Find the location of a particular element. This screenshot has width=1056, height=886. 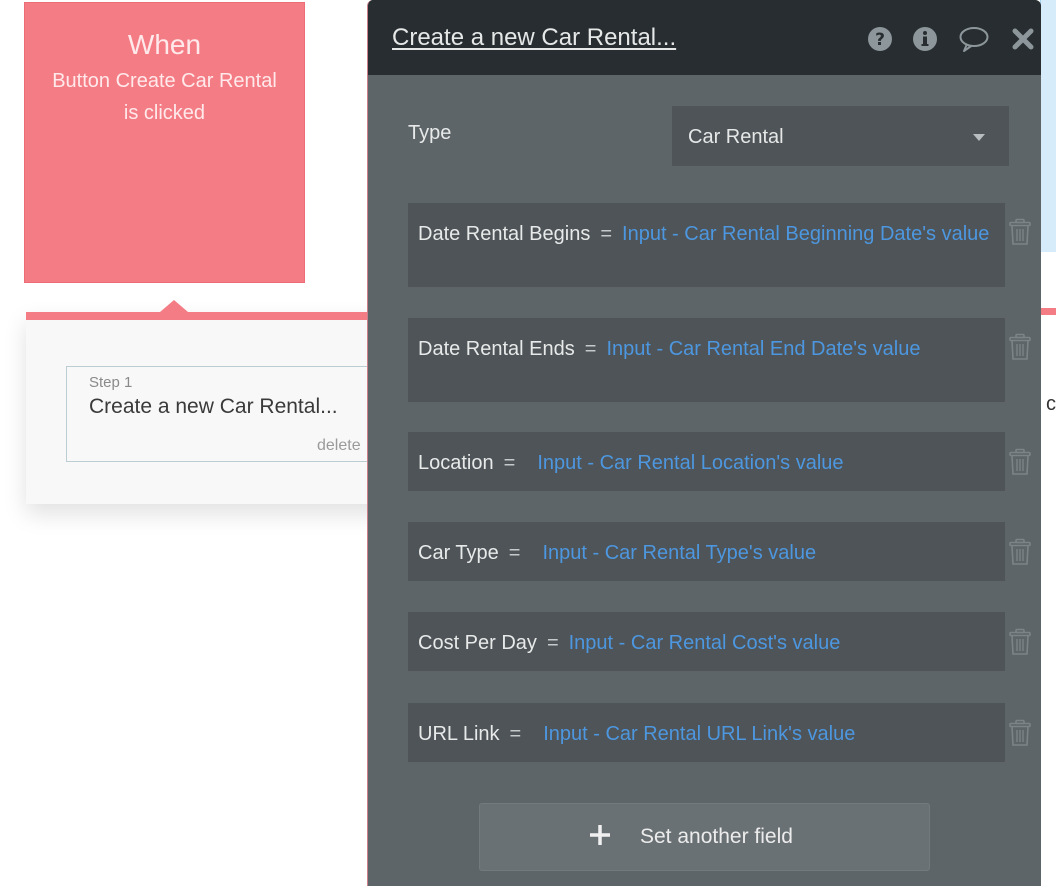

workflow-steps-panel: Step 1 Create a new Car Rental... delete is located at coordinates (216, 402).